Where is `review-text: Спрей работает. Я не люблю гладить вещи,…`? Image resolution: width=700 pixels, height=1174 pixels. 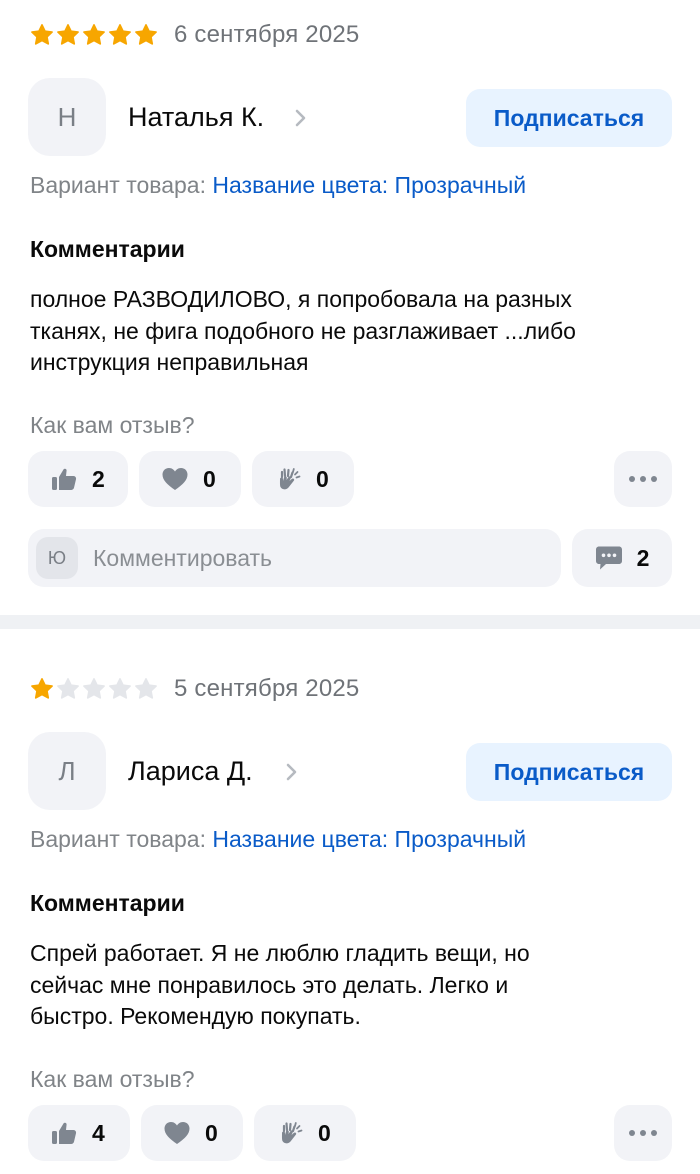 review-text: Спрей работает. Я не люблю гладить вещи,… is located at coordinates (350, 985).